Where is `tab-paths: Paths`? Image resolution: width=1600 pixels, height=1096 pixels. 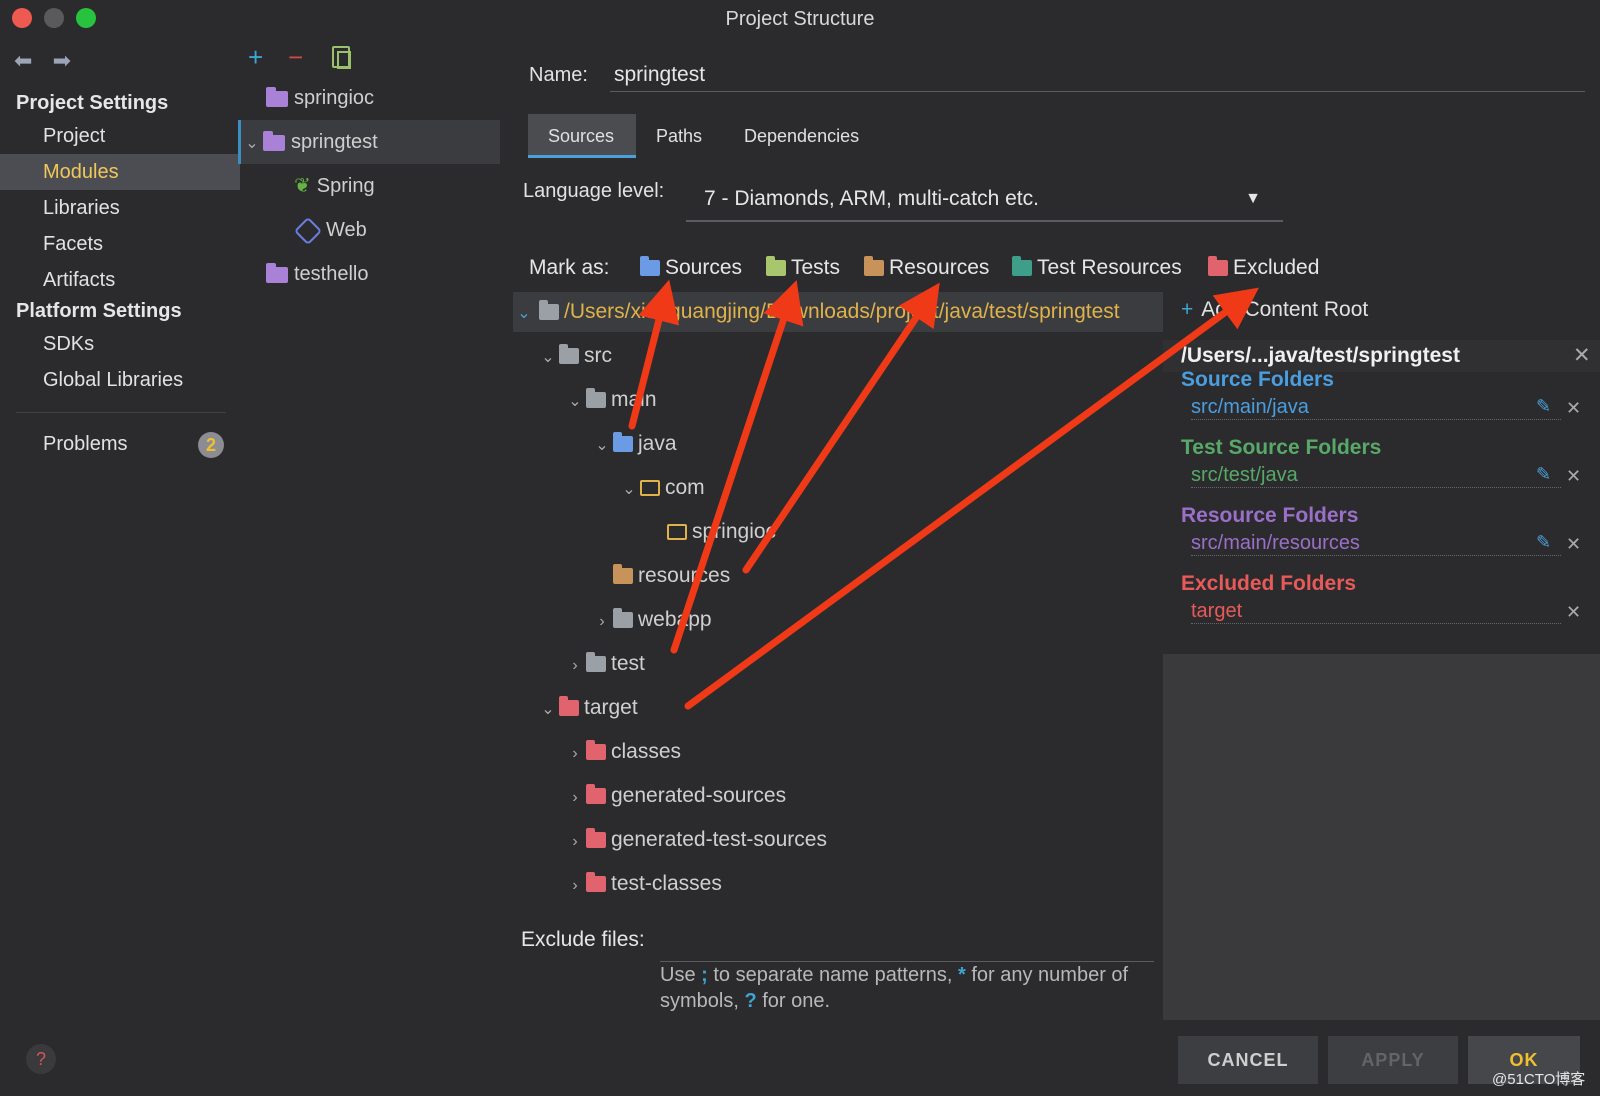 tab-paths: Paths is located at coordinates (679, 136).